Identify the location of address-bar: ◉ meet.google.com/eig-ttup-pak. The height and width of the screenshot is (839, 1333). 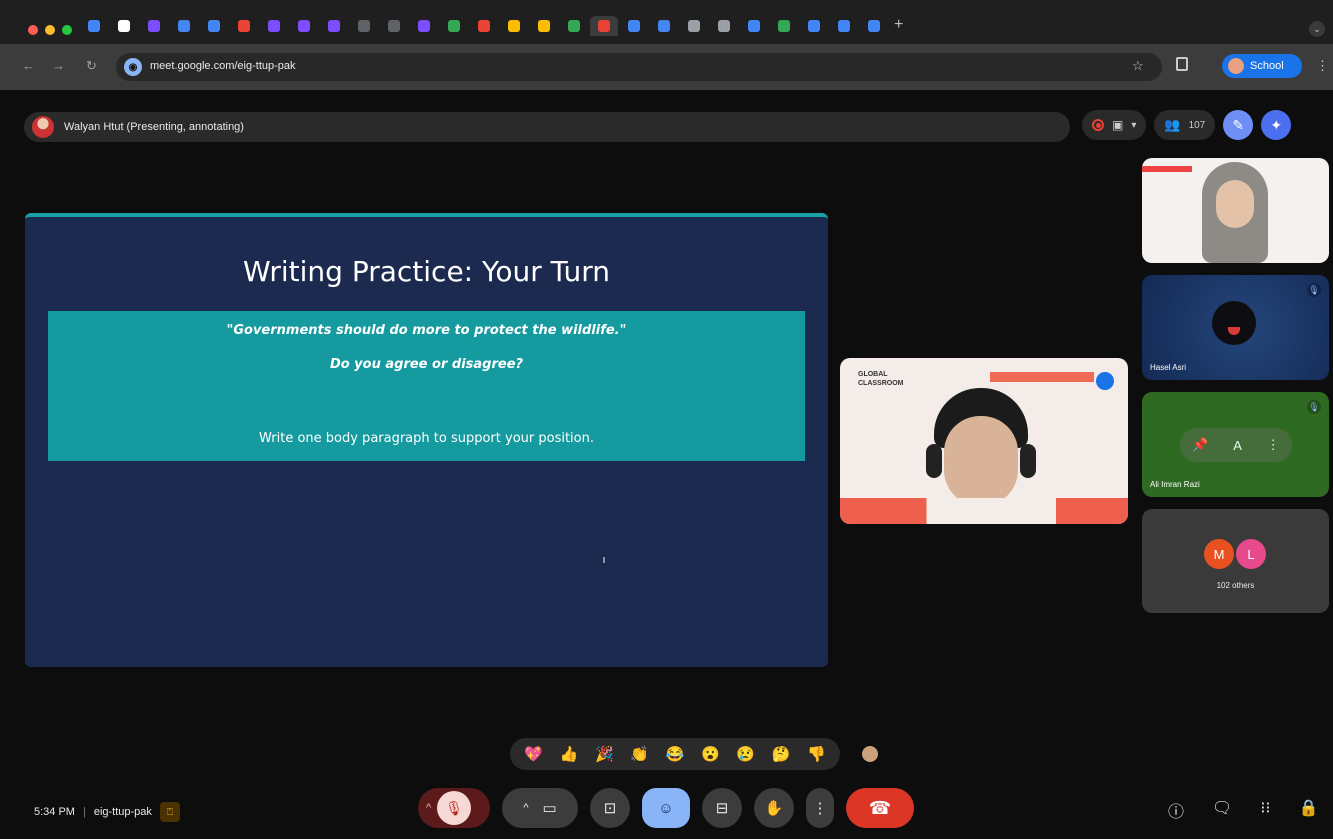
(639, 67).